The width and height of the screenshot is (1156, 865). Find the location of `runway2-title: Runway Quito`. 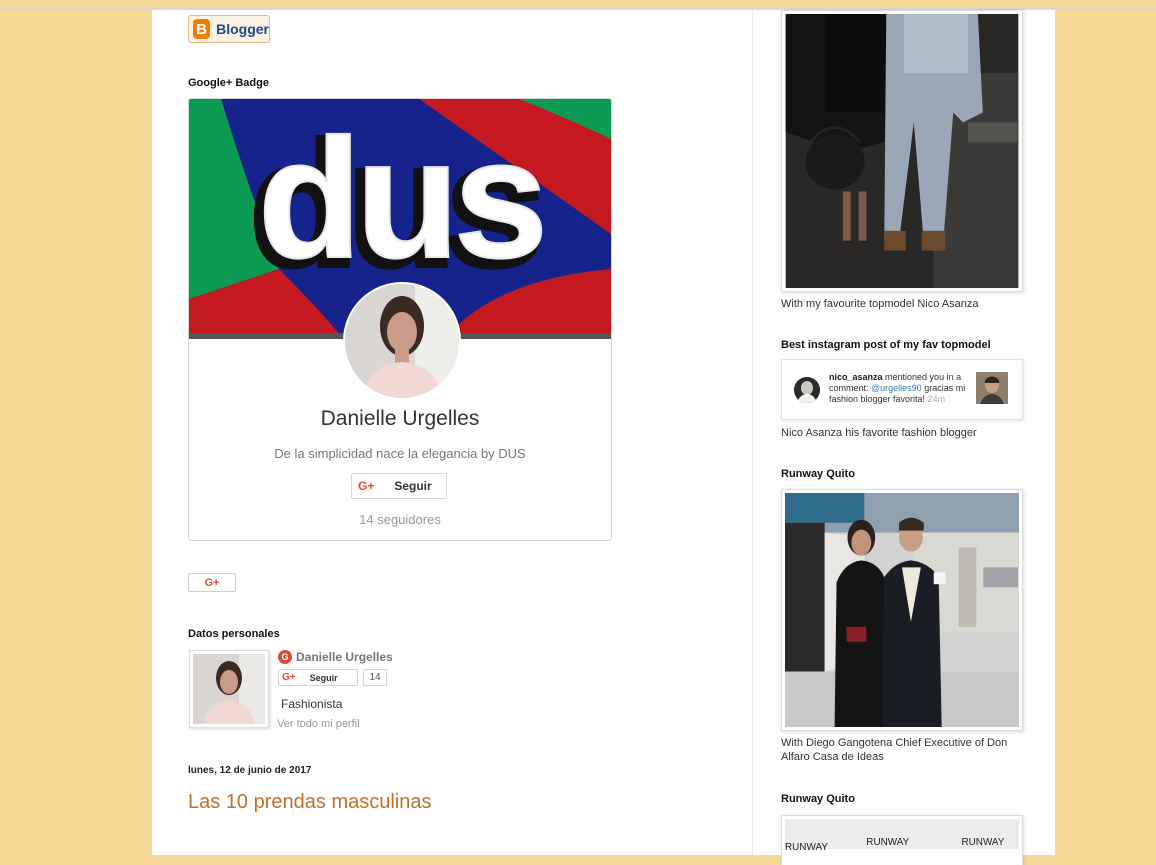

runway2-title: Runway Quito is located at coordinates (818, 799).